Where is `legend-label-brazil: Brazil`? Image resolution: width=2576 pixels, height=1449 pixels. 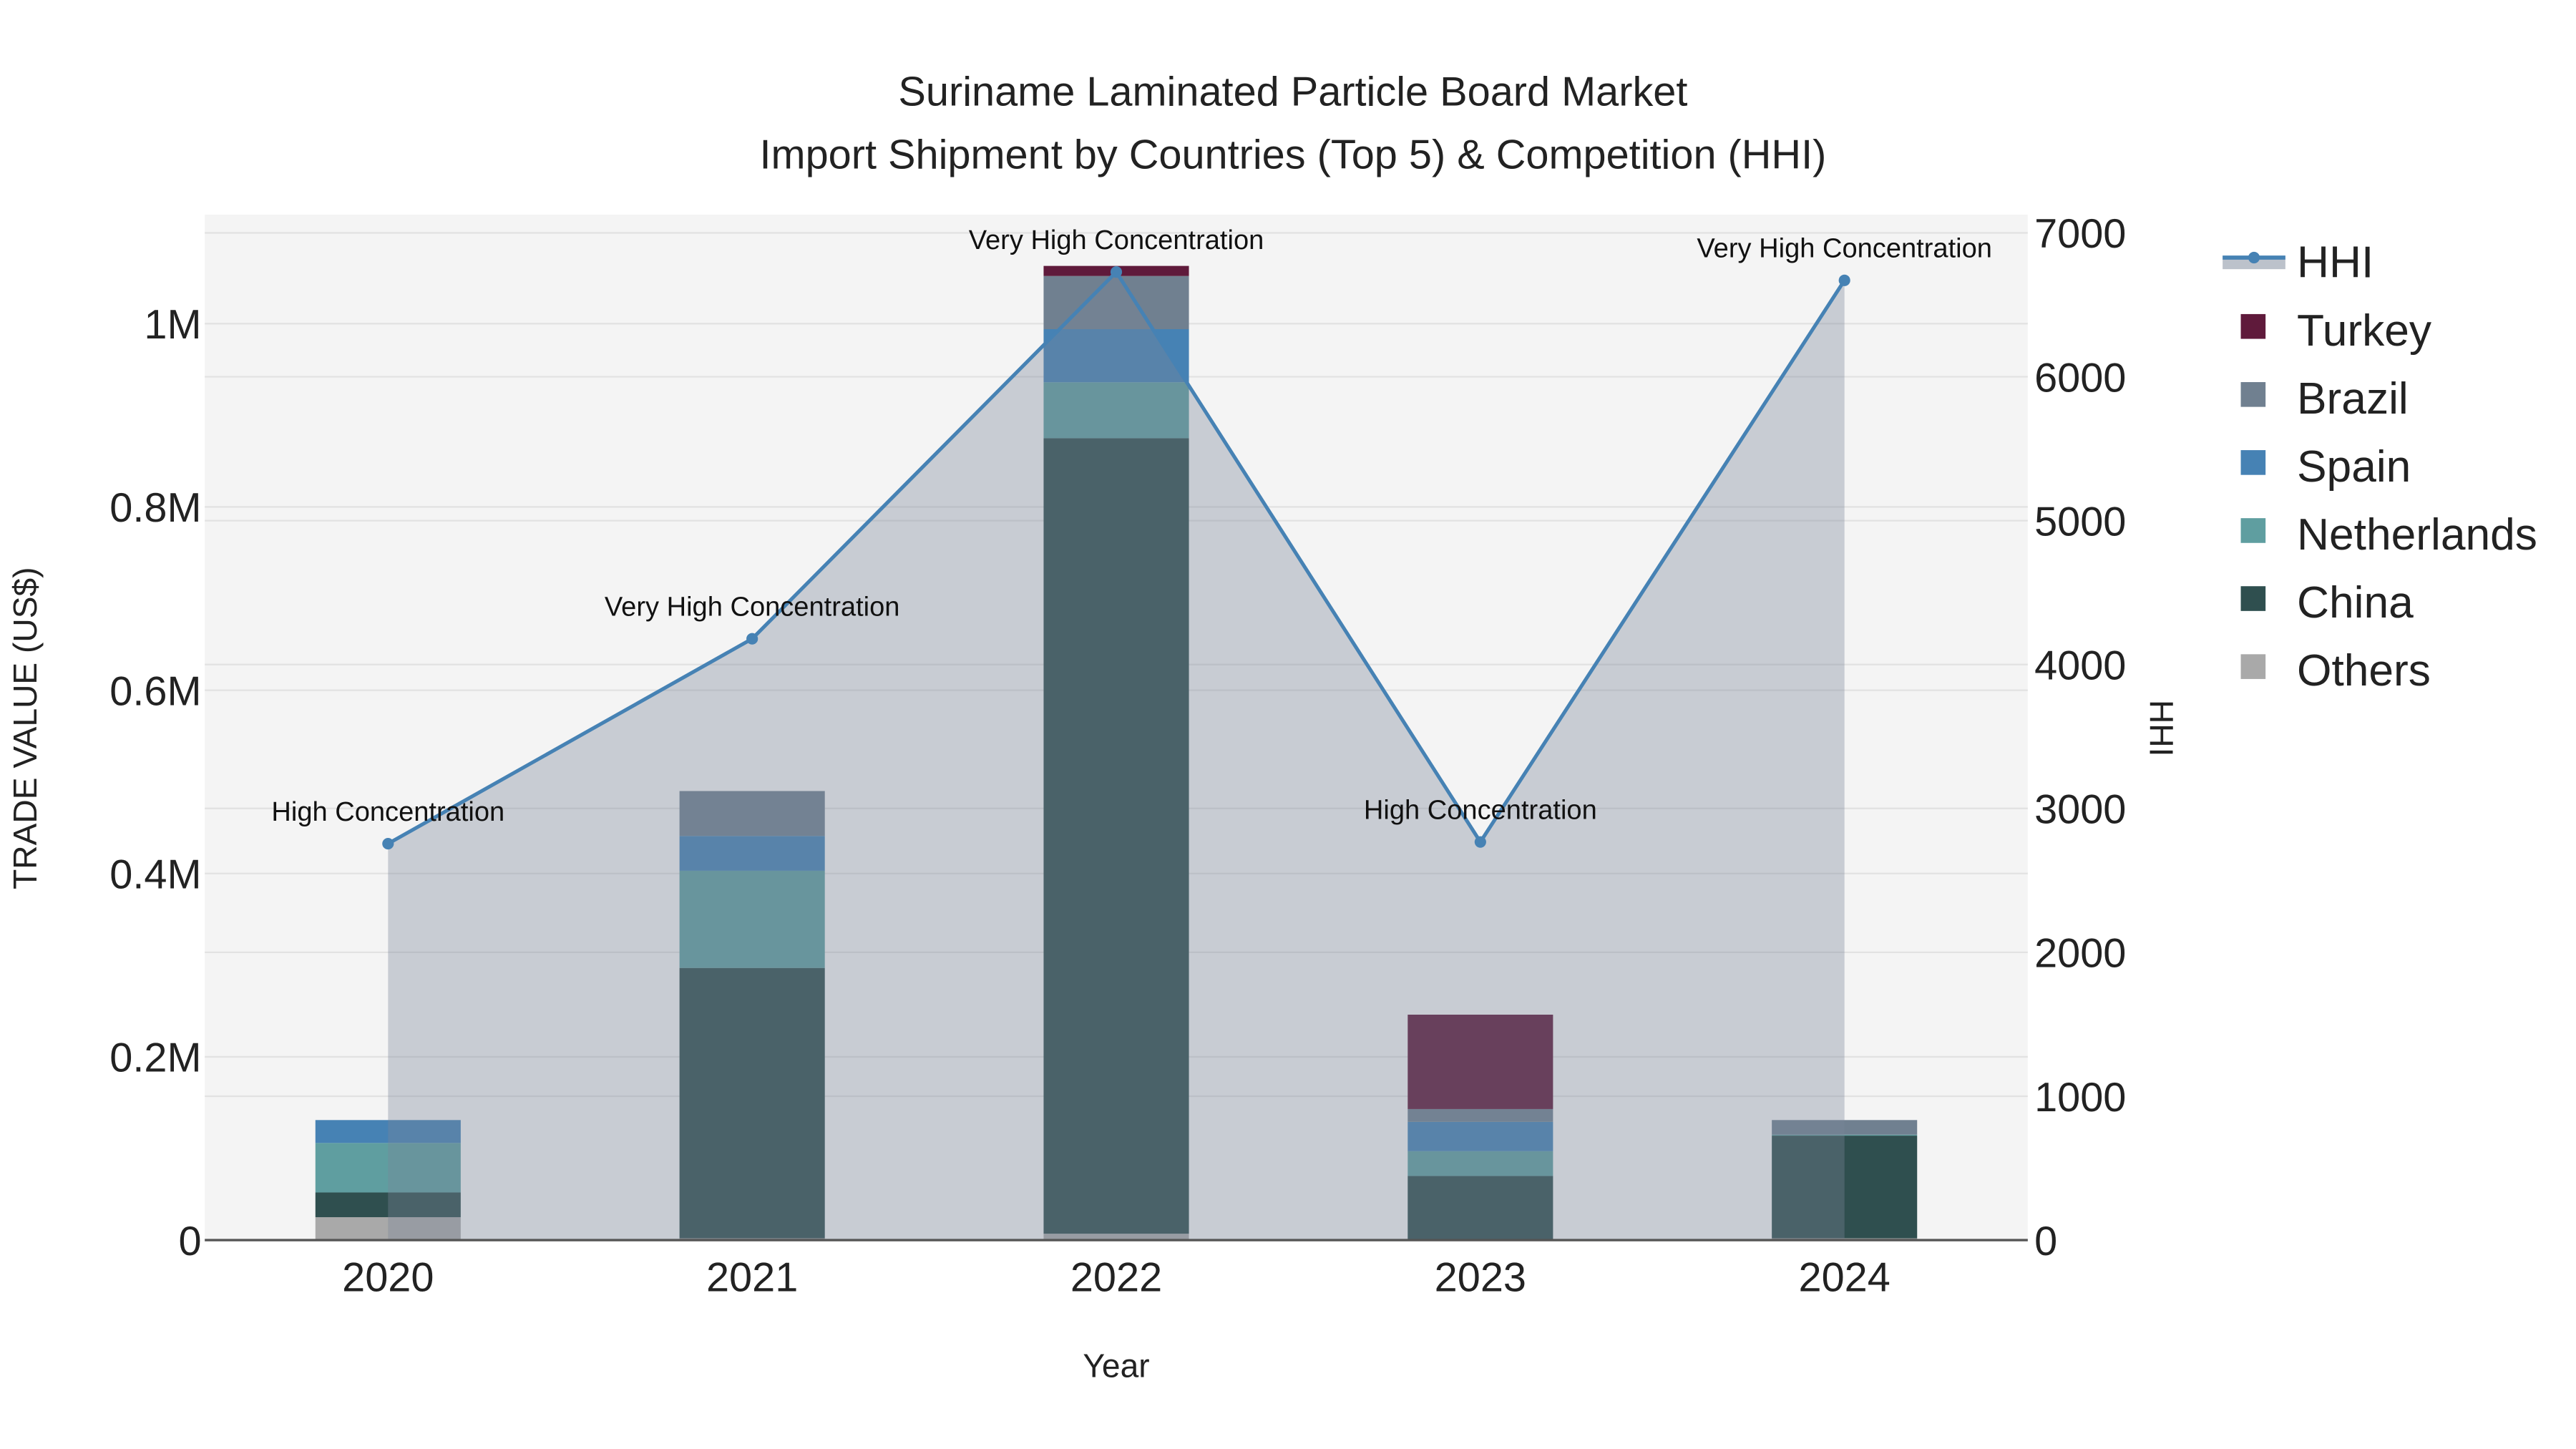 legend-label-brazil: Brazil is located at coordinates (2353, 399).